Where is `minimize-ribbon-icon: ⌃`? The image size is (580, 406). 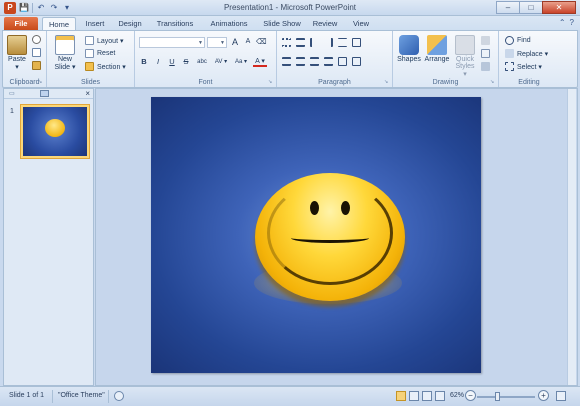 minimize-ribbon-icon: ⌃ is located at coordinates (562, 22).